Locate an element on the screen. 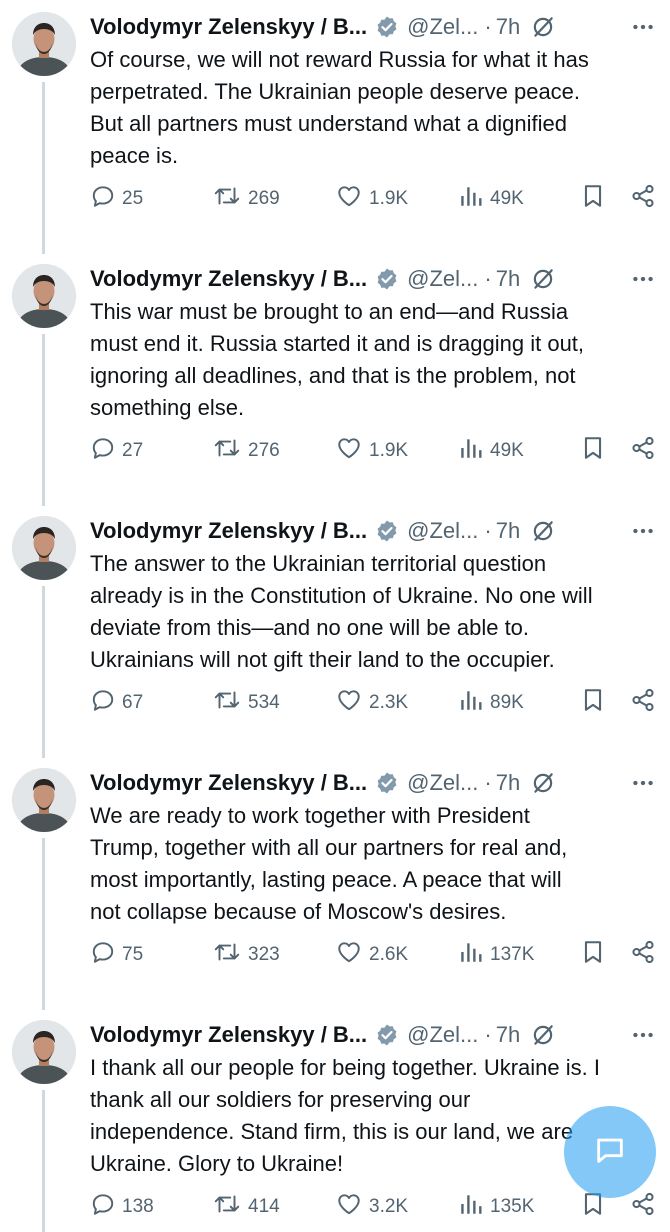 The image size is (670, 1232). view-count: 135K is located at coordinates (512, 1206).